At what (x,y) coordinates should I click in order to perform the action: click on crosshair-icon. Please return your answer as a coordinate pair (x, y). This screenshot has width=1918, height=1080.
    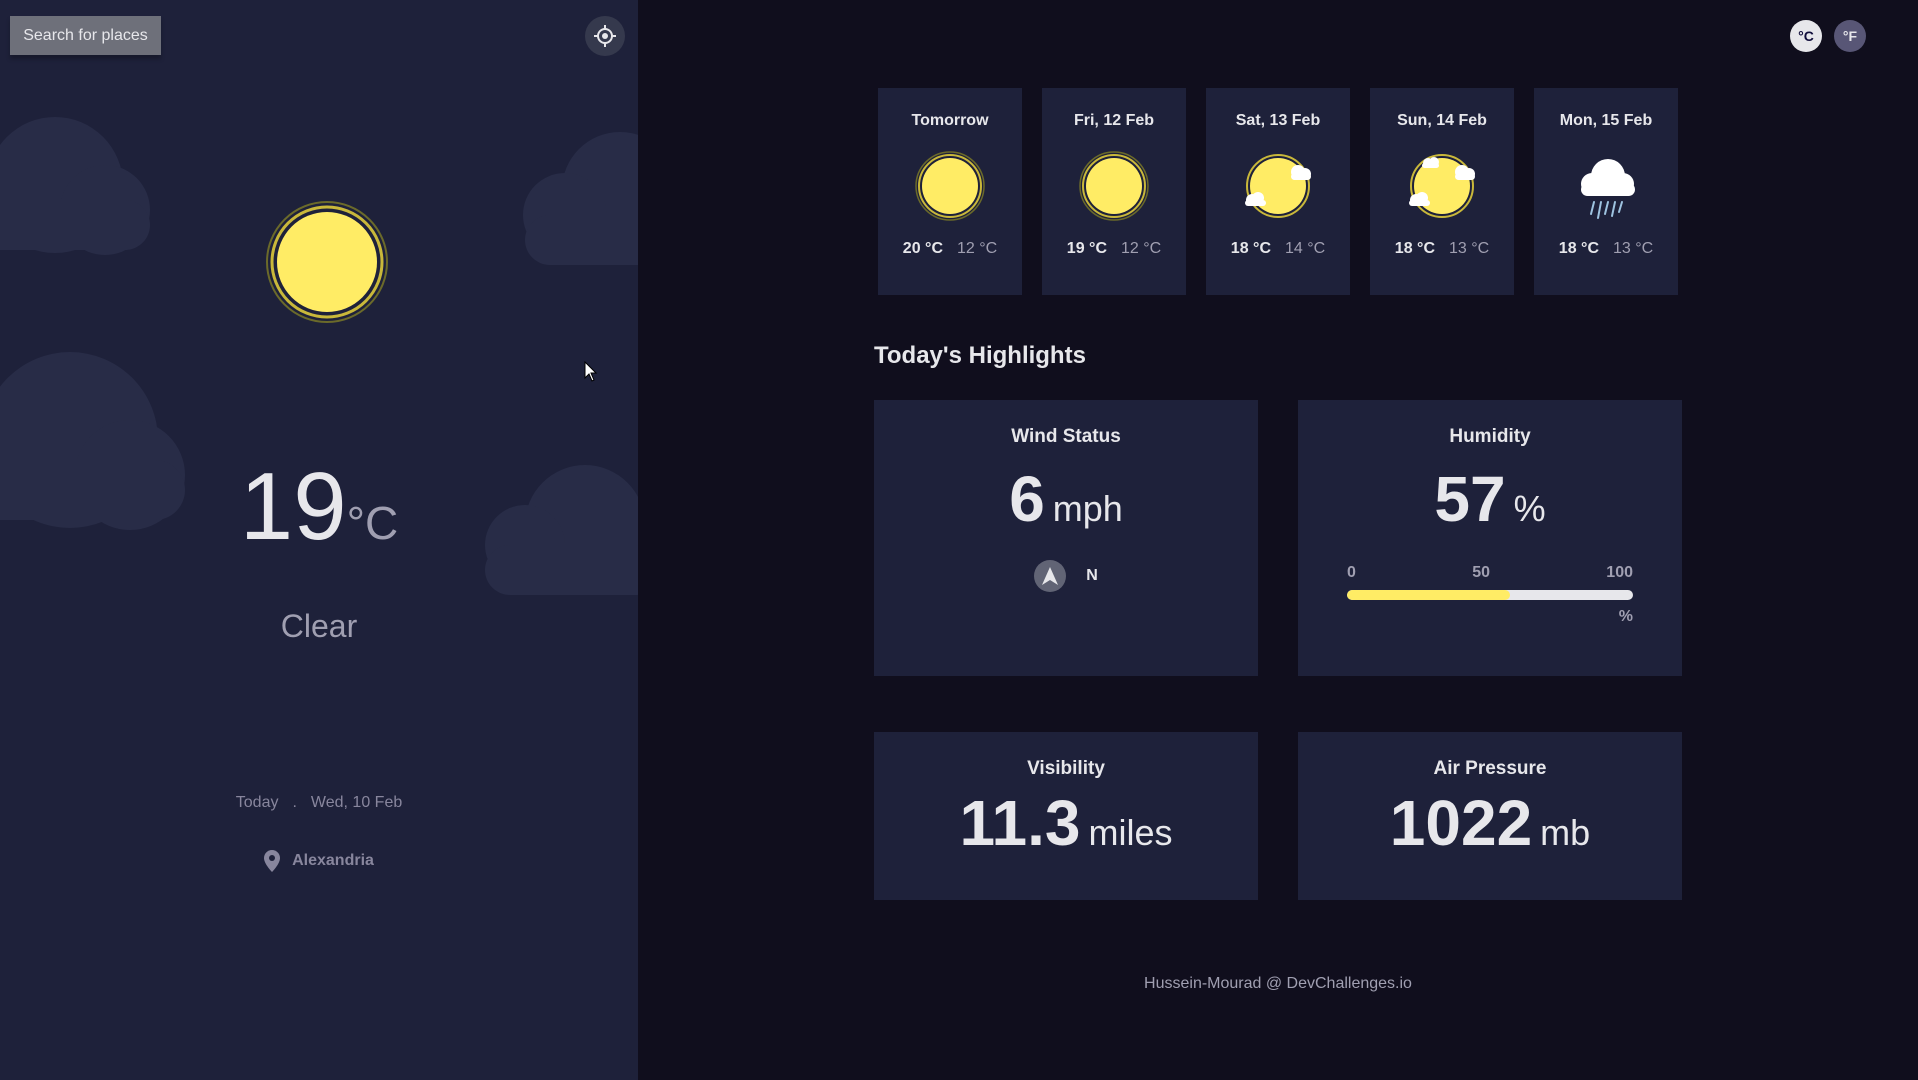
    Looking at the image, I should click on (605, 36).